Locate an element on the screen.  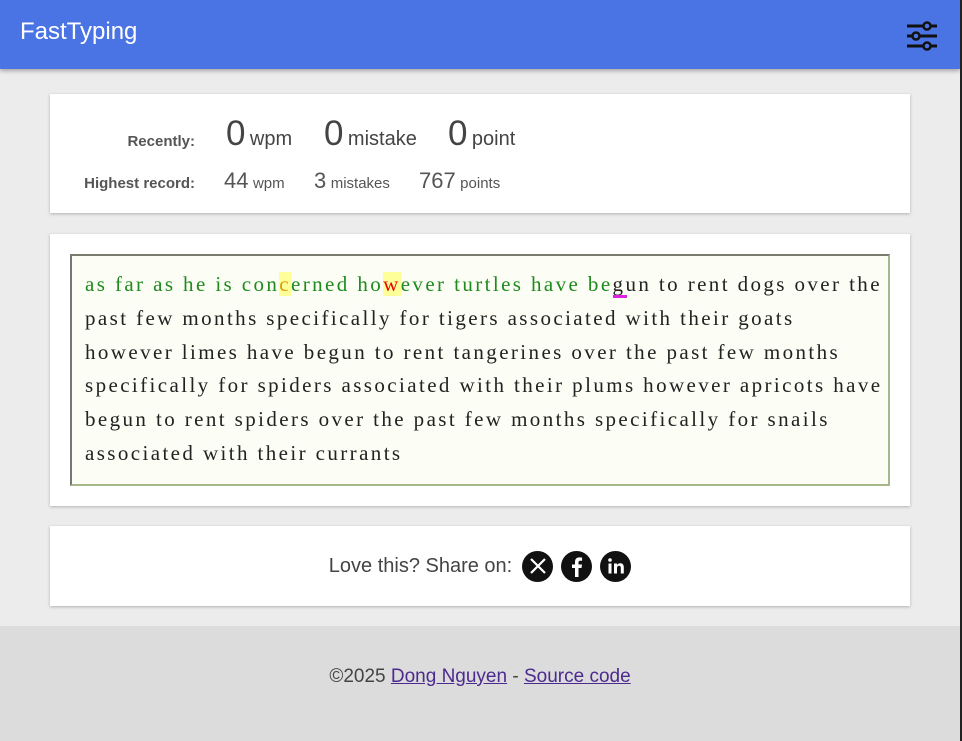
typed-text: as far as he is con is located at coordinates (182, 284).